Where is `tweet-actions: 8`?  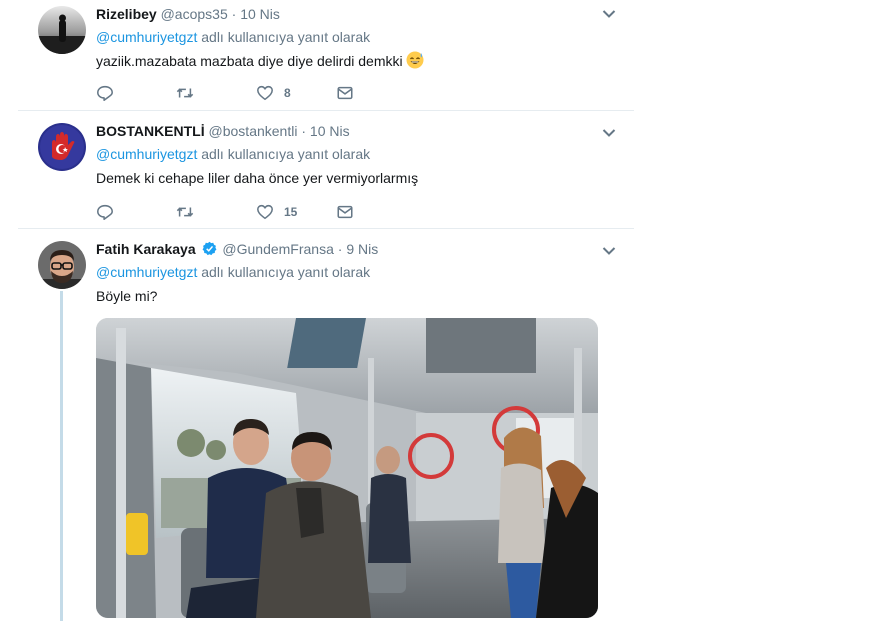 tweet-actions: 8 is located at coordinates (256, 93).